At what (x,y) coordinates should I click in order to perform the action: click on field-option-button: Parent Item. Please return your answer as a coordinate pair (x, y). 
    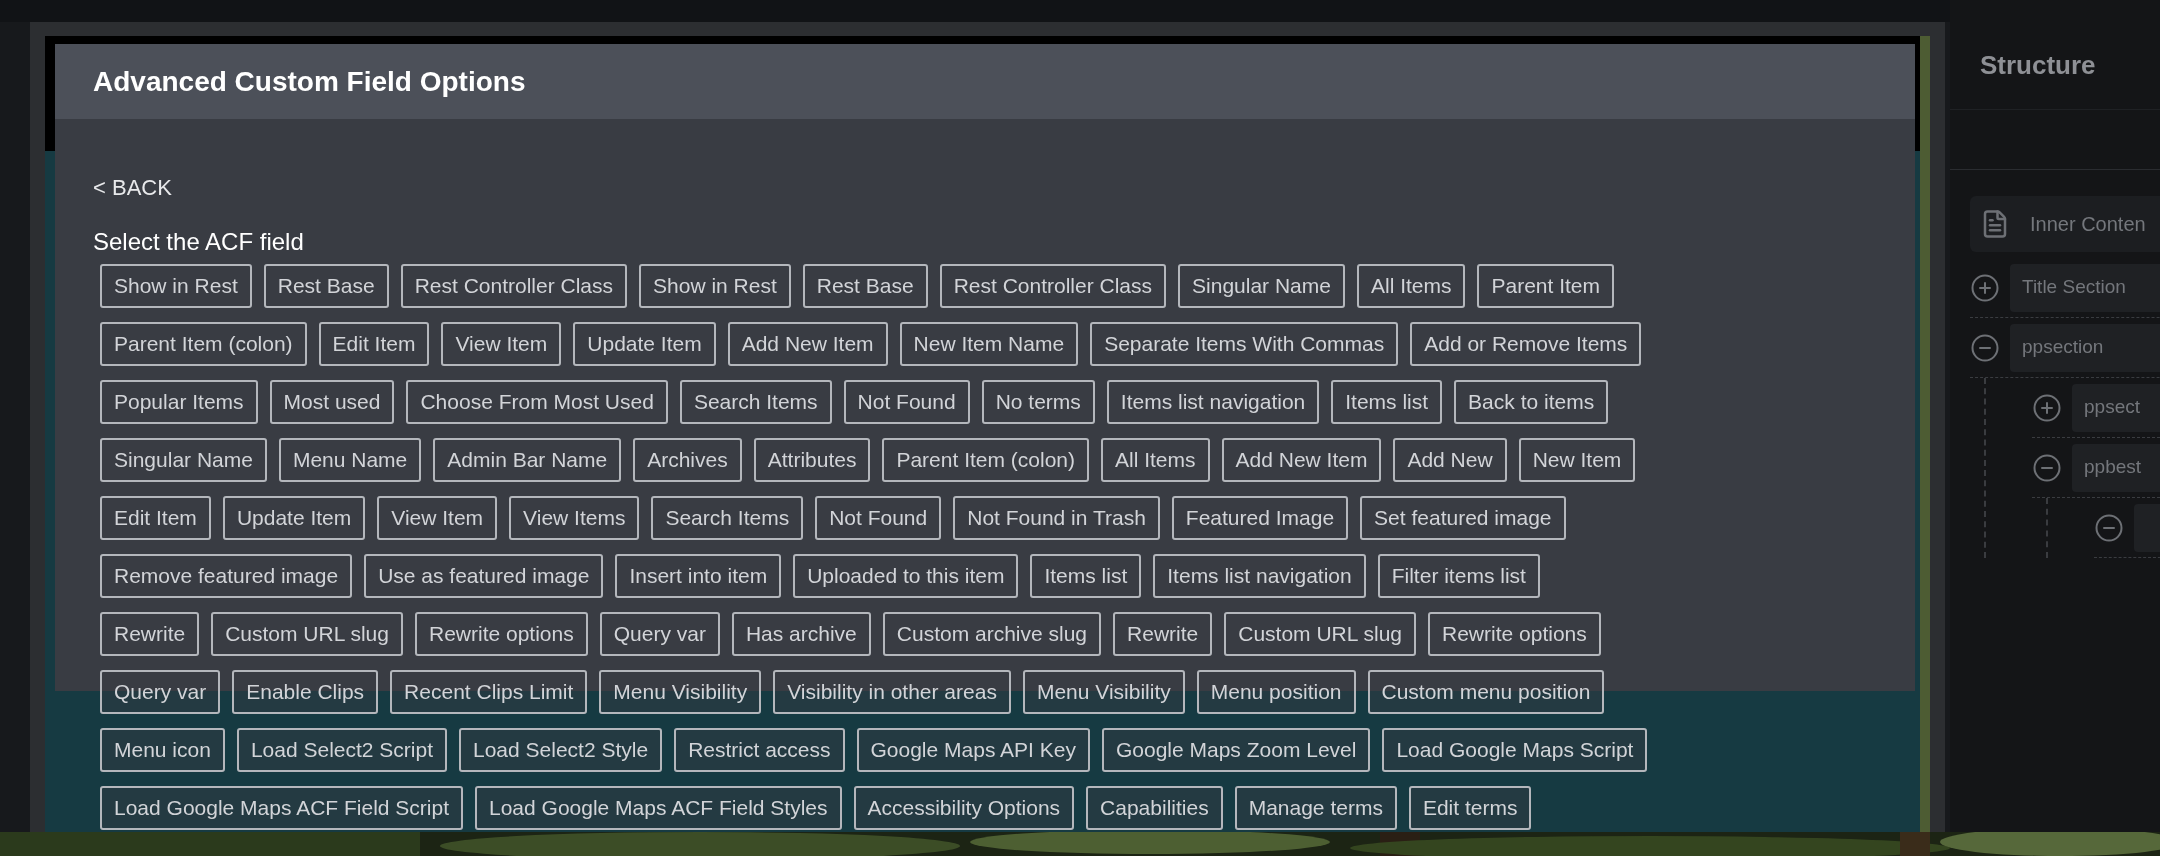
    Looking at the image, I should click on (1546, 286).